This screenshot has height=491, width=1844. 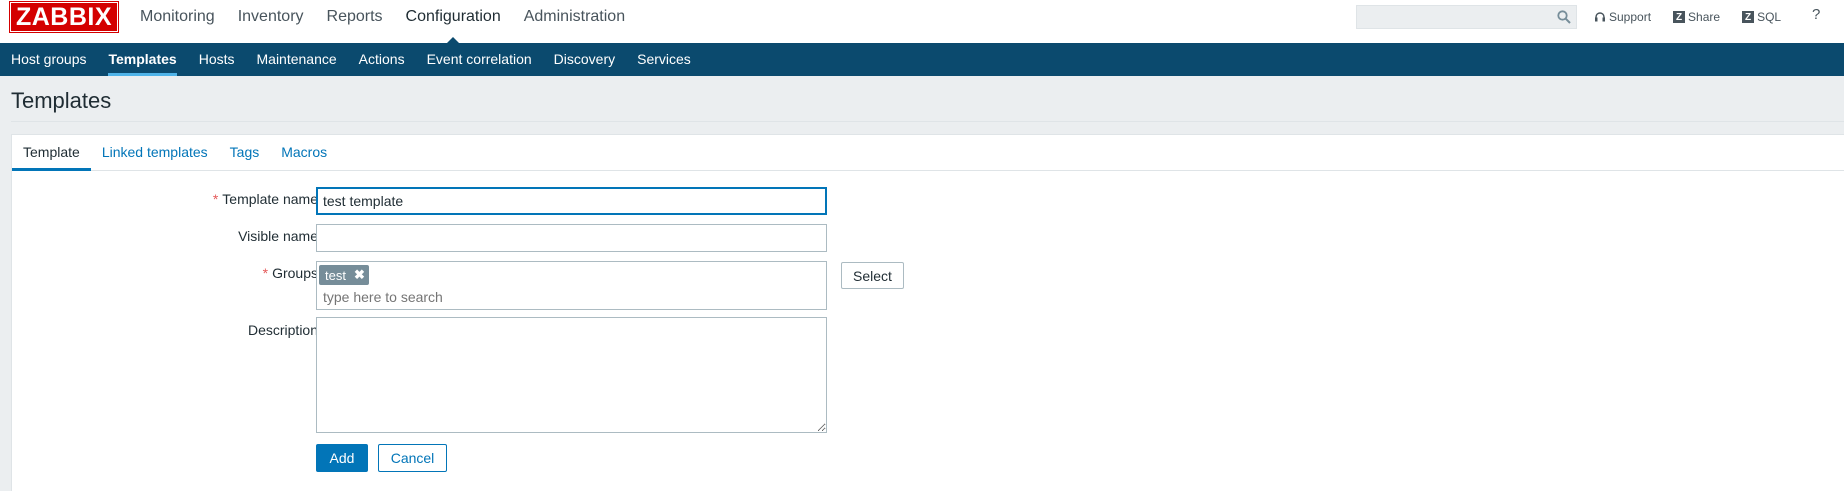 I want to click on zabbix-logo: ZABBIX, so click(x=64, y=17).